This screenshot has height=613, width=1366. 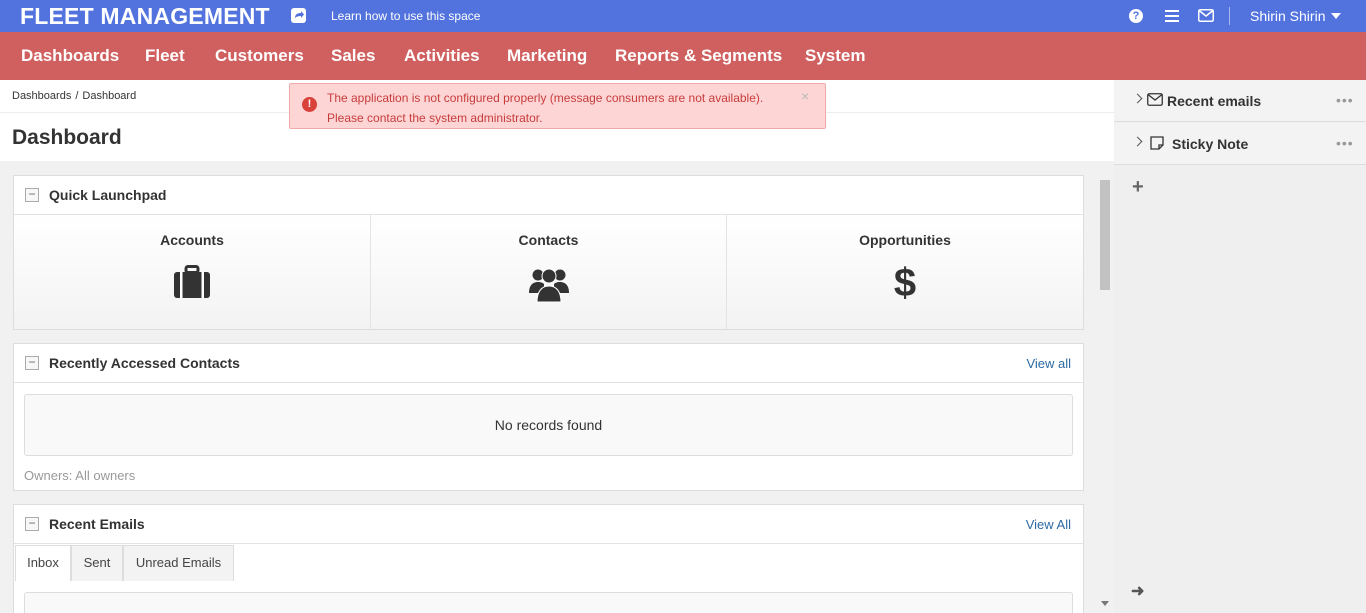 What do you see at coordinates (192, 284) in the screenshot?
I see `briefcase-icon` at bounding box center [192, 284].